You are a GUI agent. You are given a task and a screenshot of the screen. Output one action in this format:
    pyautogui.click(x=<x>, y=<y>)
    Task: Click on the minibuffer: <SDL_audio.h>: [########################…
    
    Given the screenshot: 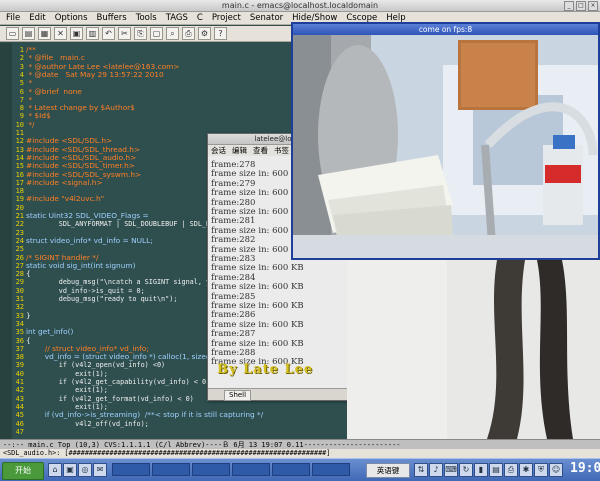 What is the action you would take?
    pyautogui.click(x=300, y=453)
    